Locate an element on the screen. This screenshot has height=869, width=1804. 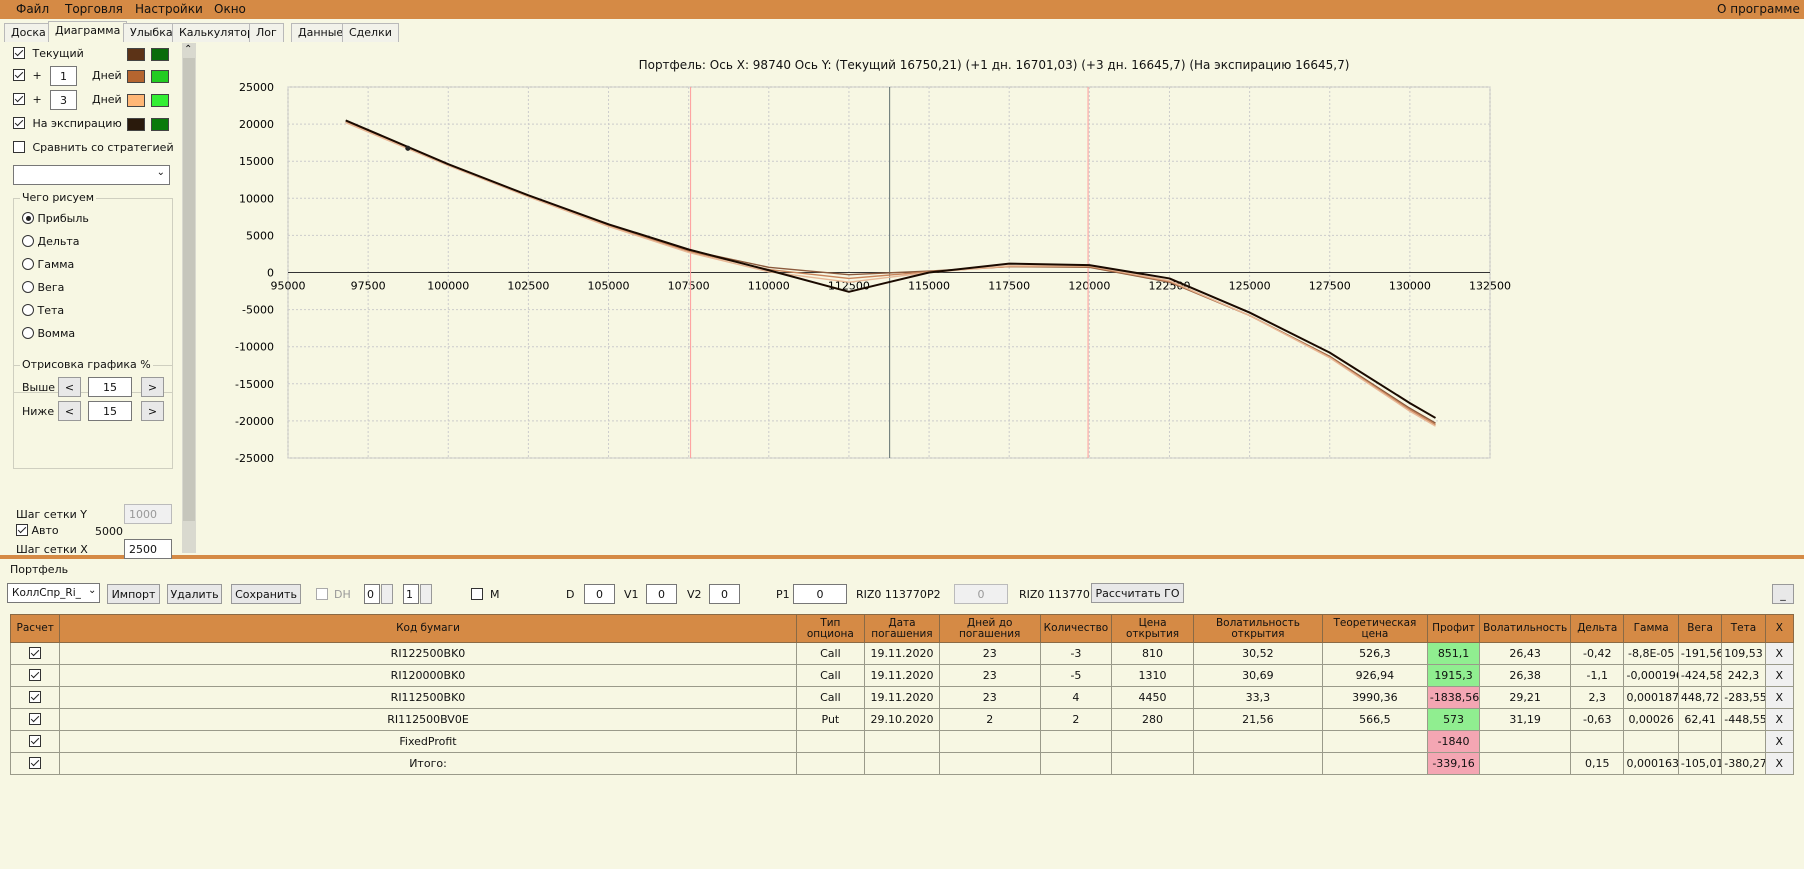
radio-vega is located at coordinates (28, 287).